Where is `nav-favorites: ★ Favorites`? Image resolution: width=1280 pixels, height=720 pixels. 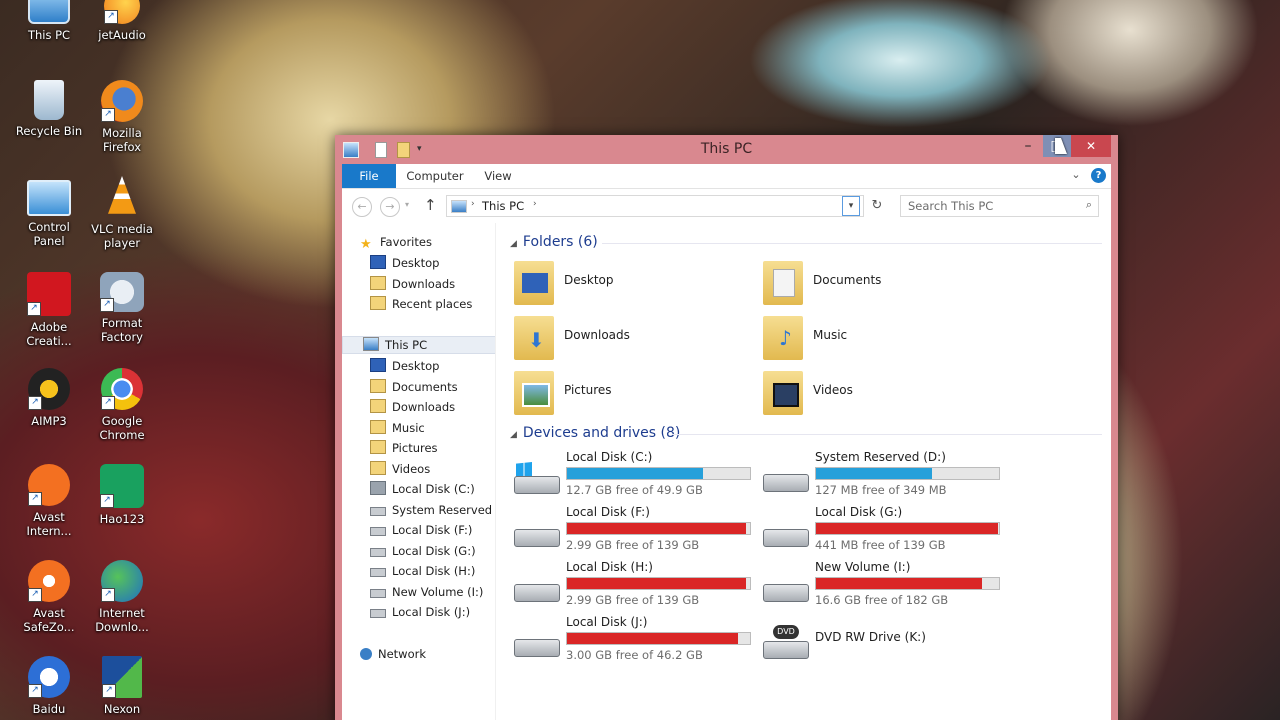
nav-favorites: ★ Favorites is located at coordinates (396, 242).